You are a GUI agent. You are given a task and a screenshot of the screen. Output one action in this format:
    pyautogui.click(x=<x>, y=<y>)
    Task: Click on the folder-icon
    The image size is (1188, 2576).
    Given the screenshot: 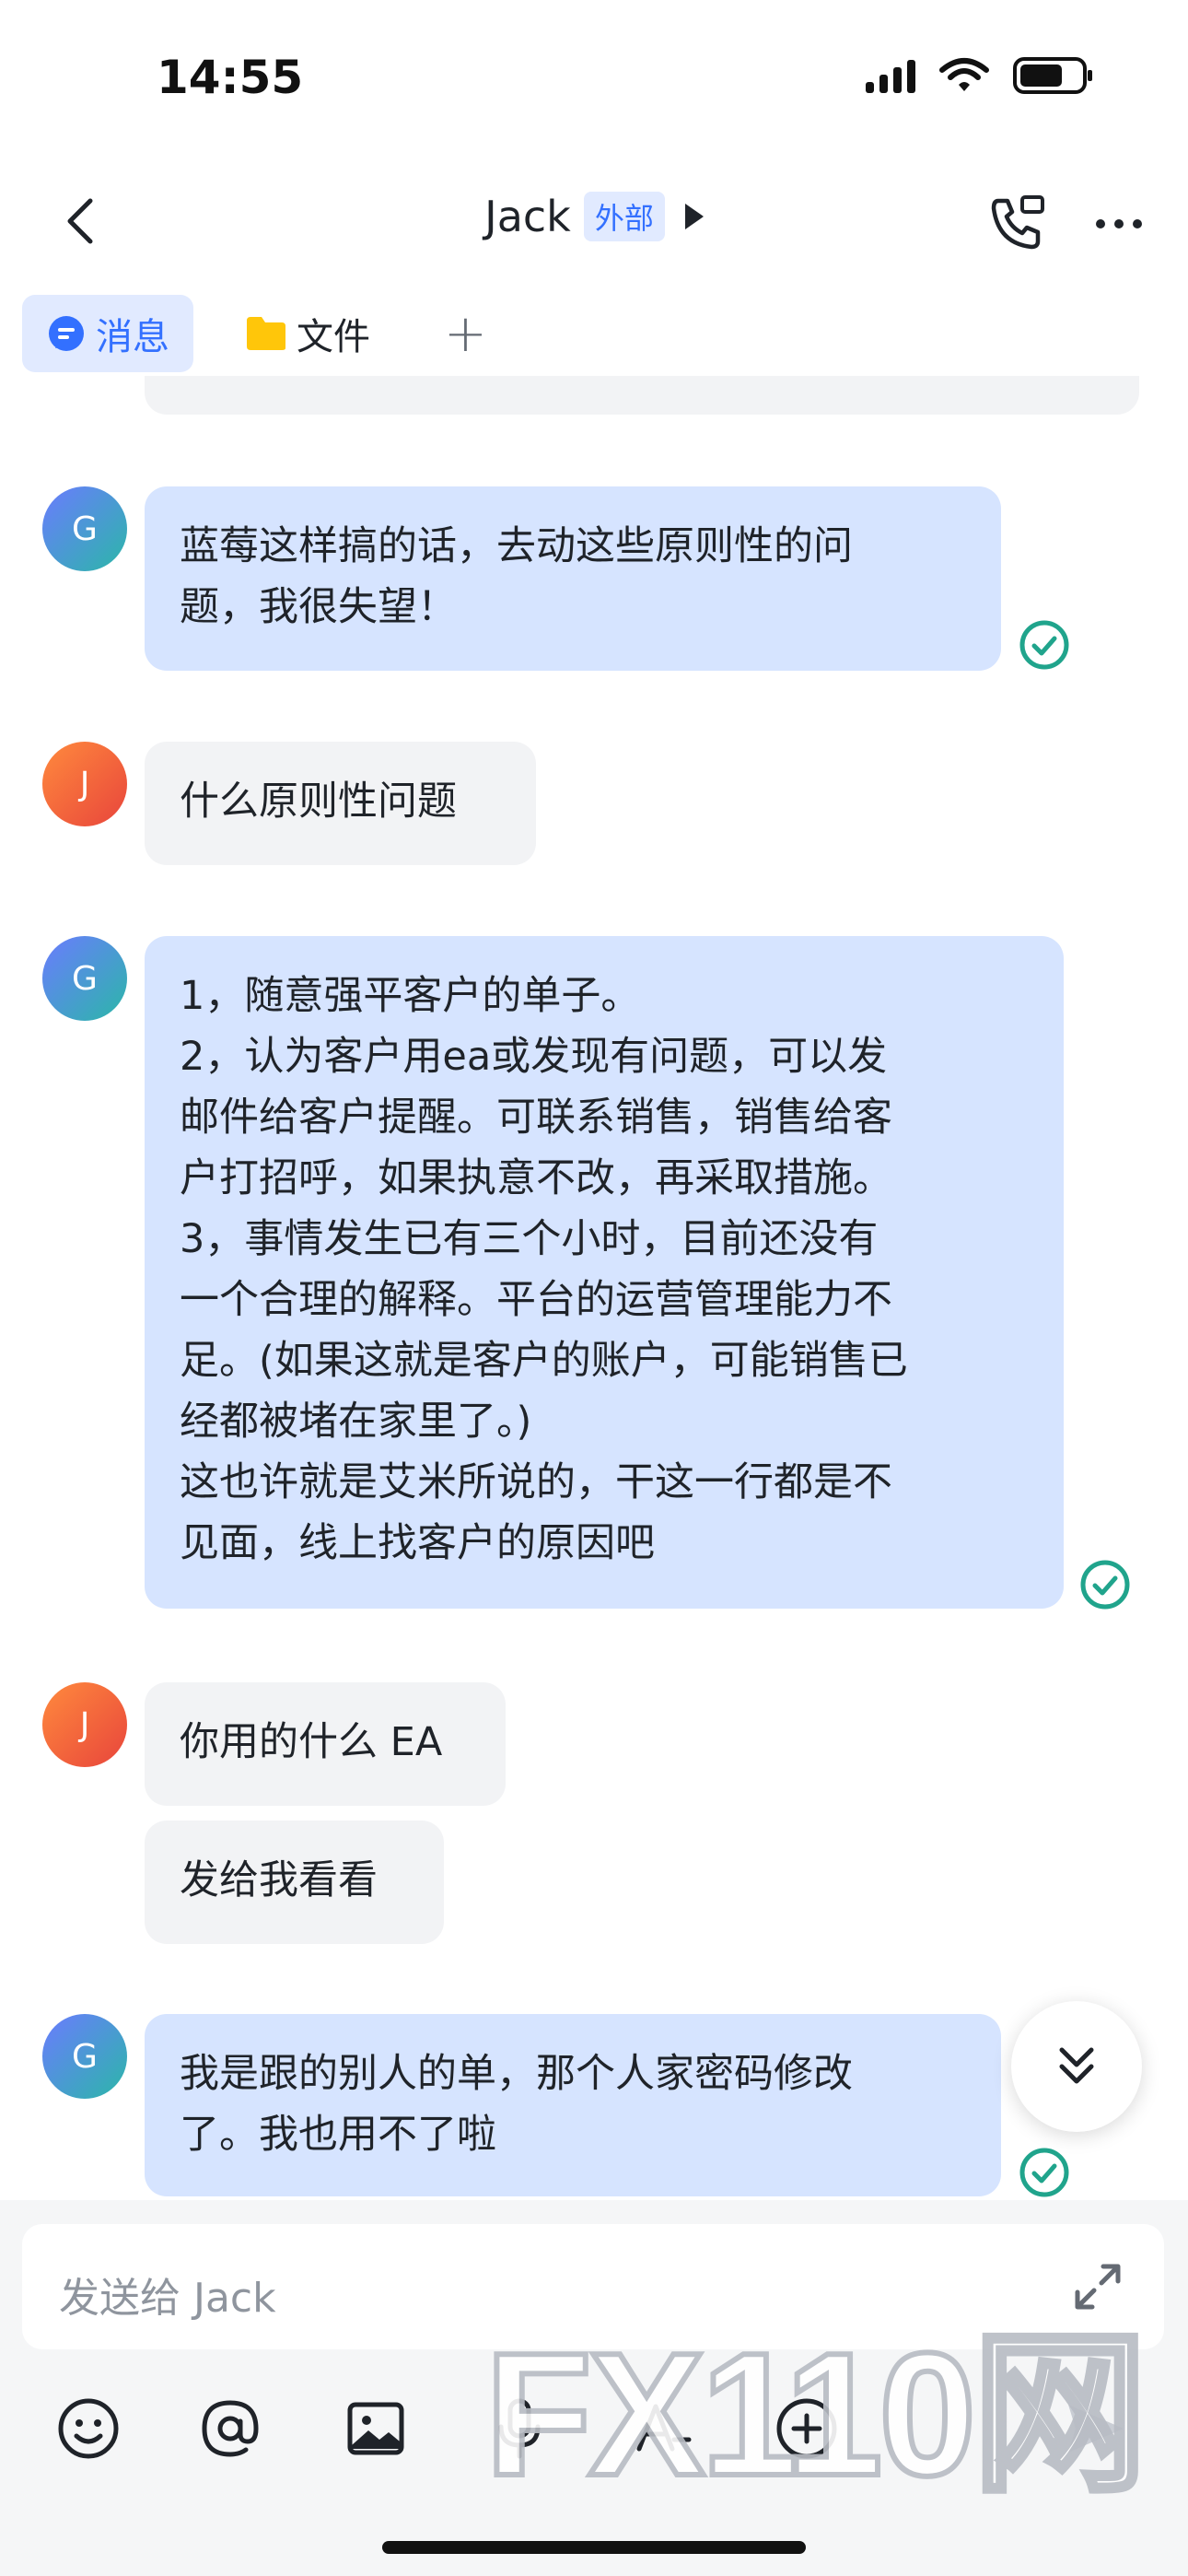 What is the action you would take?
    pyautogui.click(x=266, y=333)
    